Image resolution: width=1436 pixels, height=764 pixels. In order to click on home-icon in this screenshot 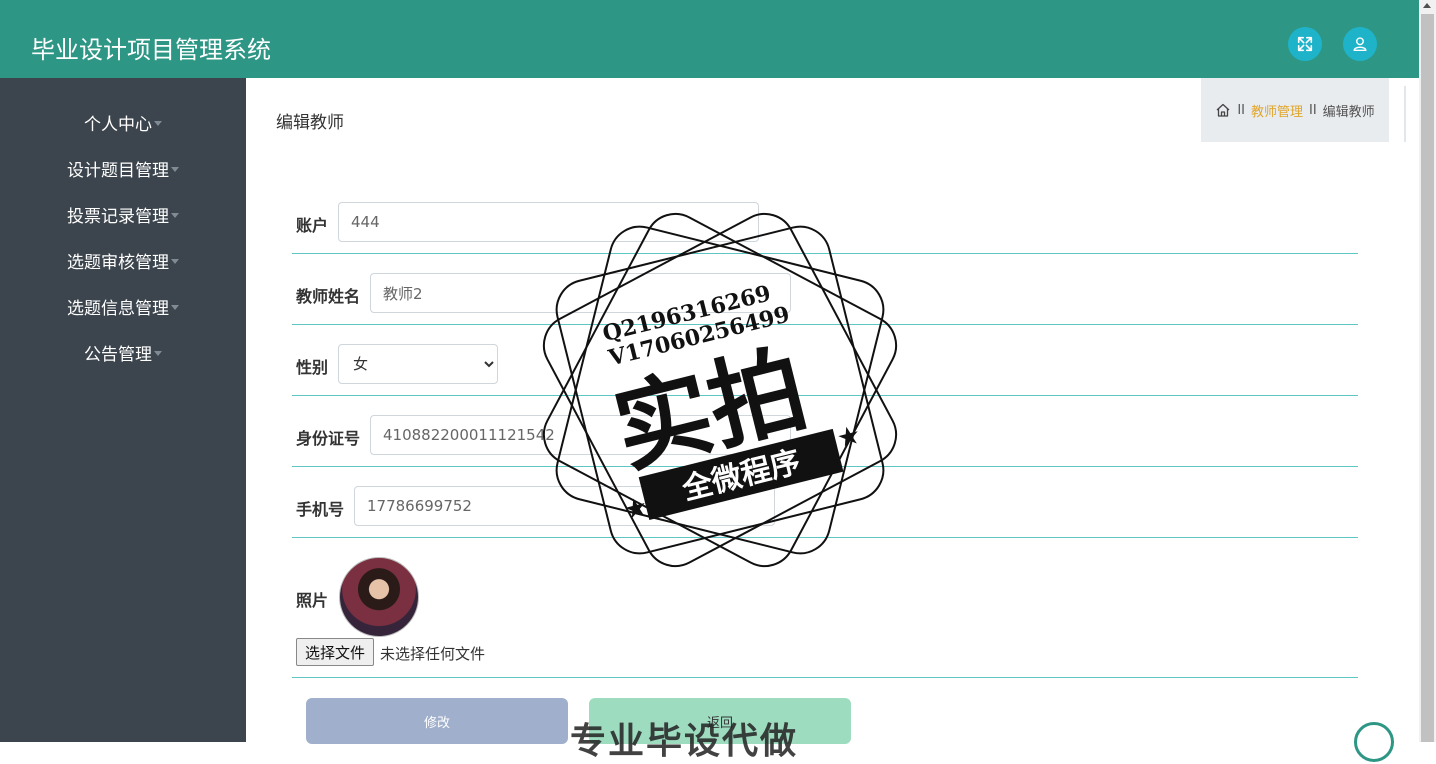, I will do `click(1223, 110)`.